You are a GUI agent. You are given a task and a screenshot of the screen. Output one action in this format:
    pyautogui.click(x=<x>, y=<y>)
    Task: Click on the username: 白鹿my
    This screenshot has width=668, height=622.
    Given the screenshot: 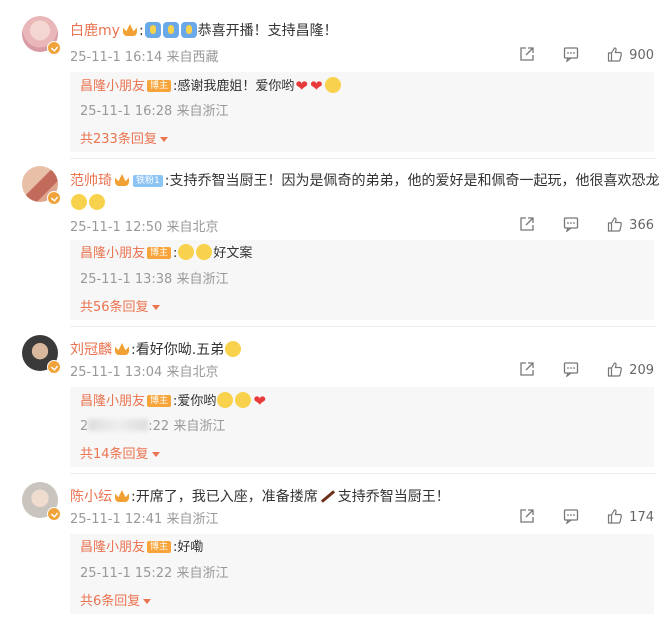 What is the action you would take?
    pyautogui.click(x=95, y=31)
    